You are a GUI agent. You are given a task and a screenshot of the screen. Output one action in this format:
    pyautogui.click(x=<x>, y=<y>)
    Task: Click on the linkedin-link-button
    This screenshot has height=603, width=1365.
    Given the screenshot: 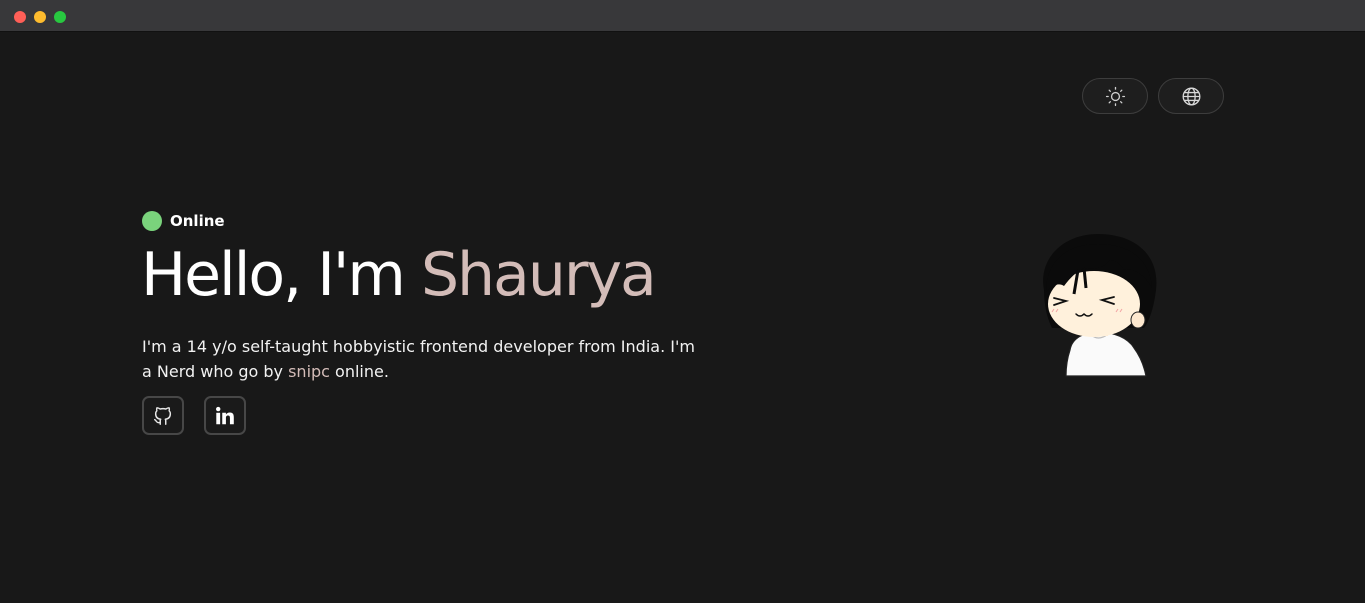 What is the action you would take?
    pyautogui.click(x=225, y=415)
    